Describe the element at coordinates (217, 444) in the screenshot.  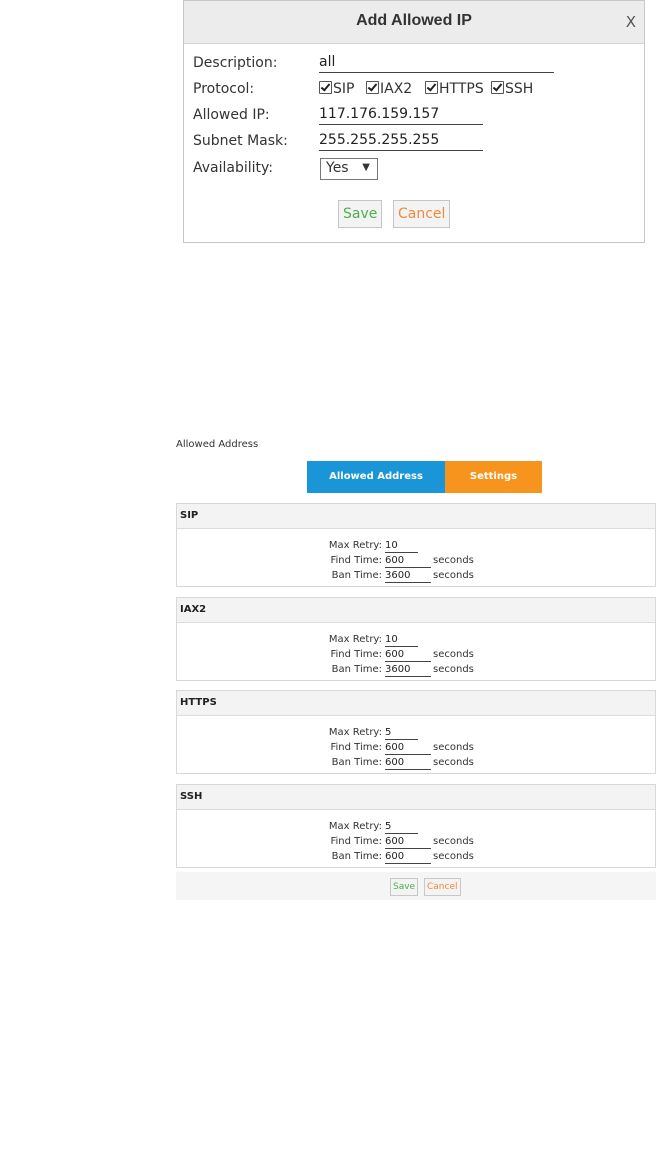
I see `page-title: Allowed Address` at that location.